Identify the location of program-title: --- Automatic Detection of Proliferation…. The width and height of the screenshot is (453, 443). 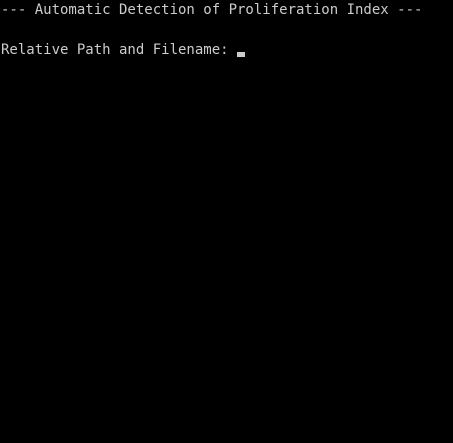
(212, 10).